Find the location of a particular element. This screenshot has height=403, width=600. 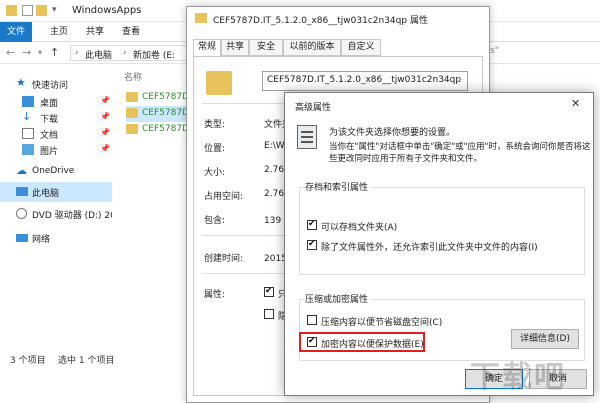

file-list: 名称 CEF5787D.I CEF5787D.I CEF5787D.I is located at coordinates (154, 205).